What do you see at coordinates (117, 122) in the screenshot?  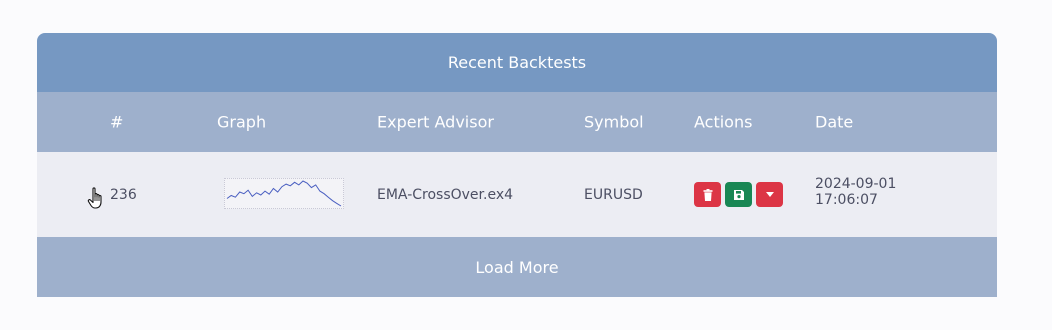 I see `column-header-number: #` at bounding box center [117, 122].